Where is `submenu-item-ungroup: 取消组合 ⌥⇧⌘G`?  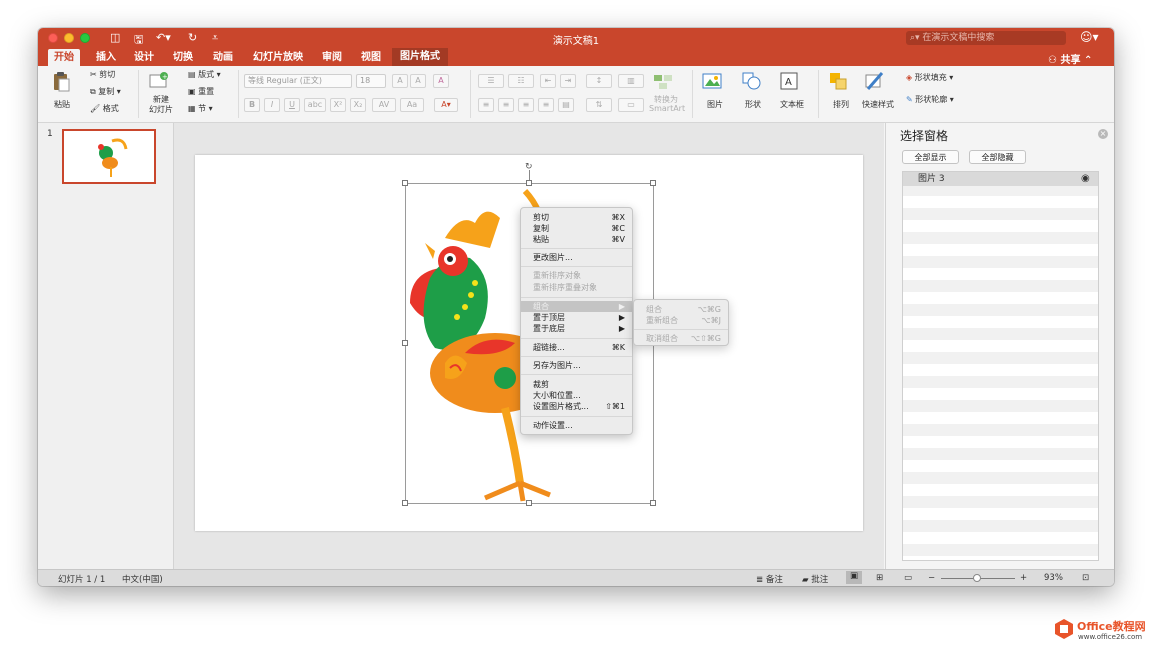
submenu-item-ungroup: 取消组合 ⌥⇧⌘G is located at coordinates (681, 338).